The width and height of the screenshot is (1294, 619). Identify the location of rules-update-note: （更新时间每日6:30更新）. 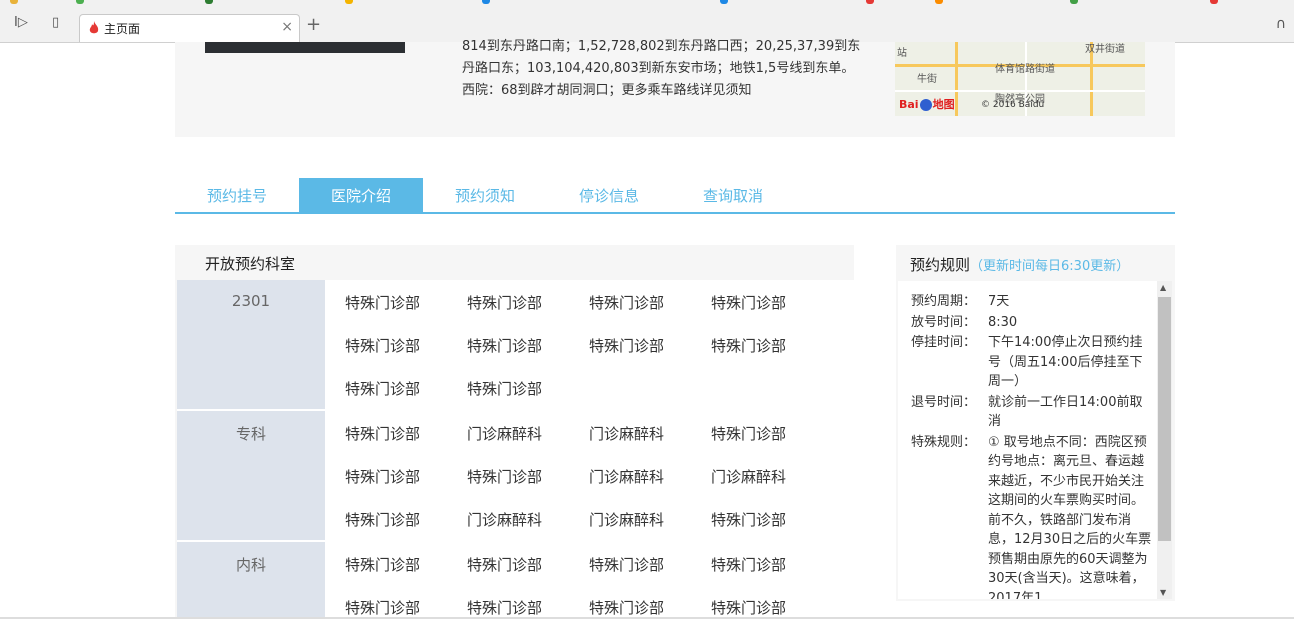
(1050, 266).